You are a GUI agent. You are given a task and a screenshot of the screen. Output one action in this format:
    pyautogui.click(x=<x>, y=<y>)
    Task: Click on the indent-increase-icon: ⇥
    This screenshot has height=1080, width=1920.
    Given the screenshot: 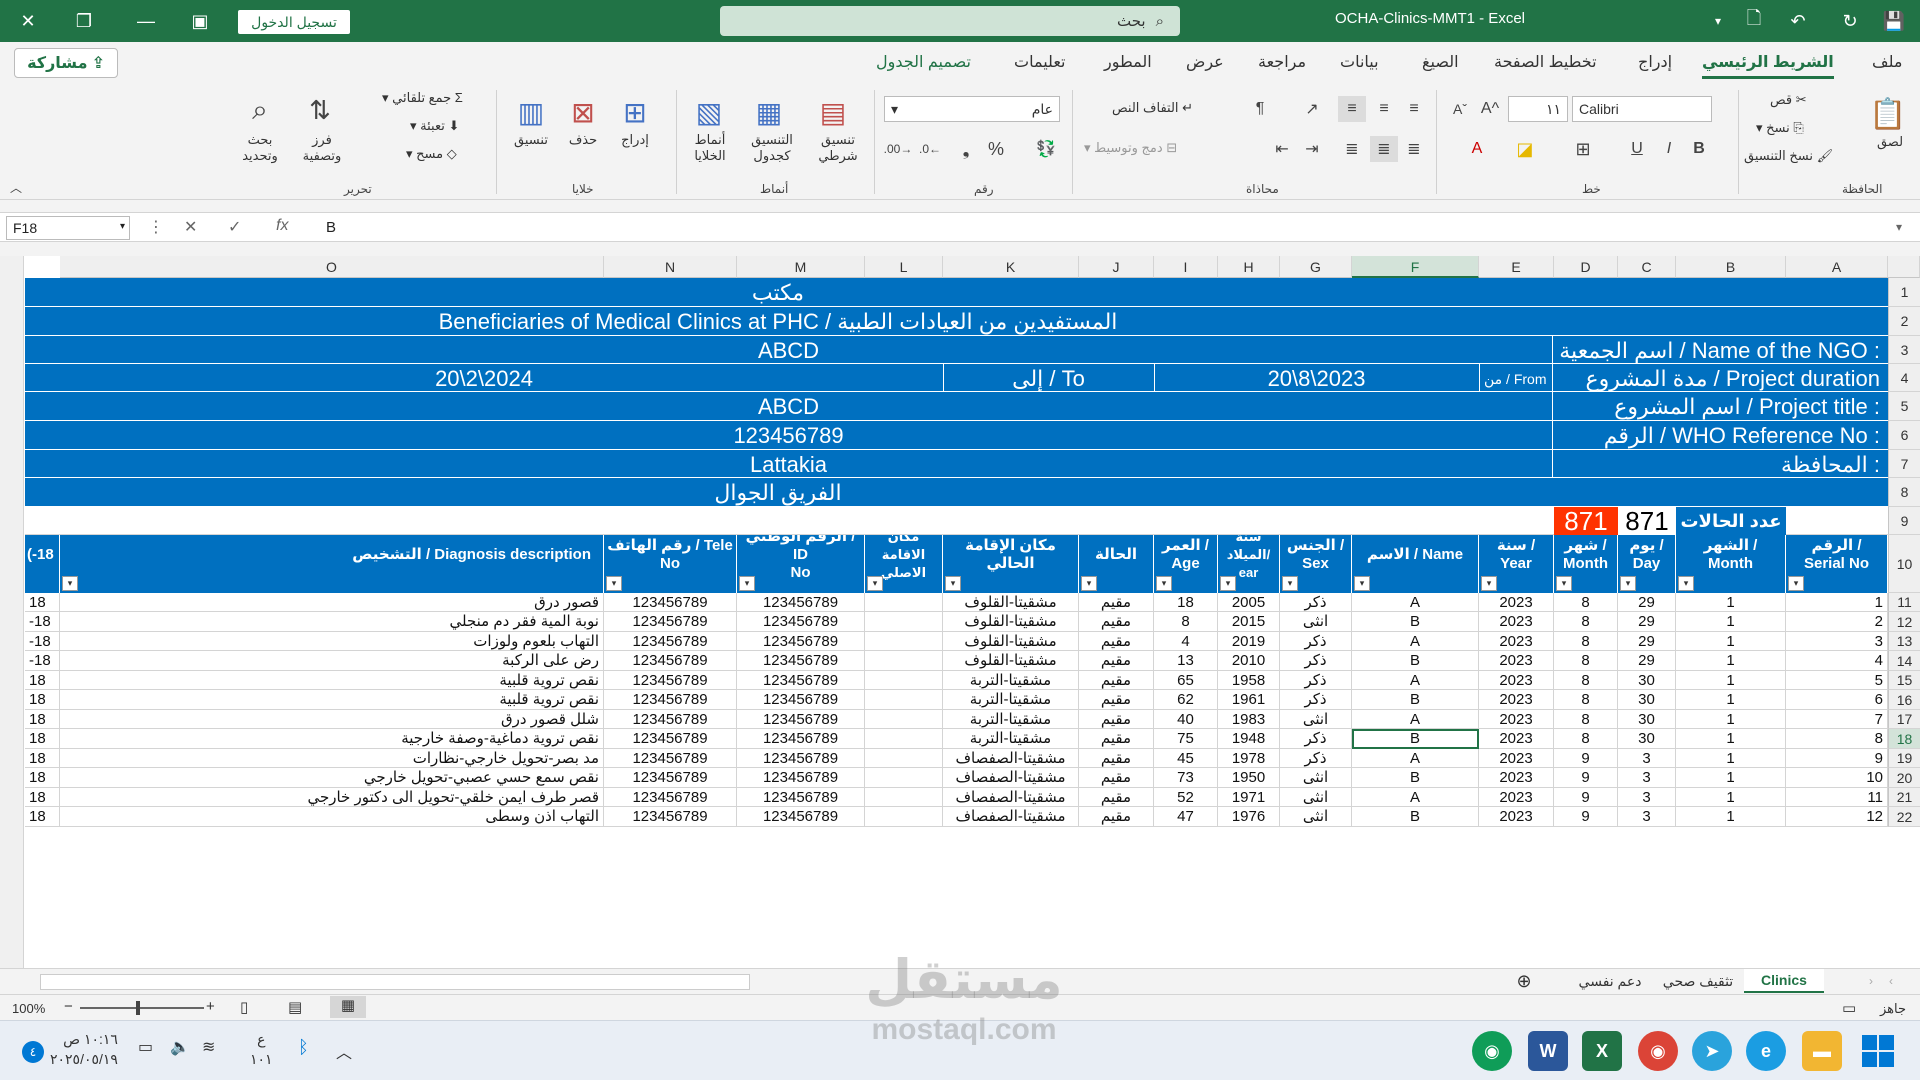 What is the action you would take?
    pyautogui.click(x=1312, y=149)
    